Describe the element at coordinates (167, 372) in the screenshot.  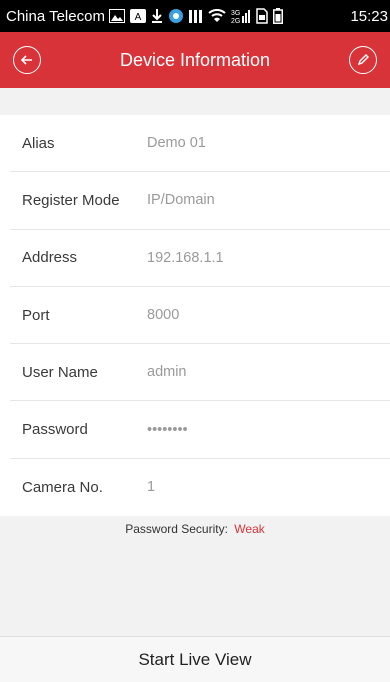
I see `field-value: admin` at that location.